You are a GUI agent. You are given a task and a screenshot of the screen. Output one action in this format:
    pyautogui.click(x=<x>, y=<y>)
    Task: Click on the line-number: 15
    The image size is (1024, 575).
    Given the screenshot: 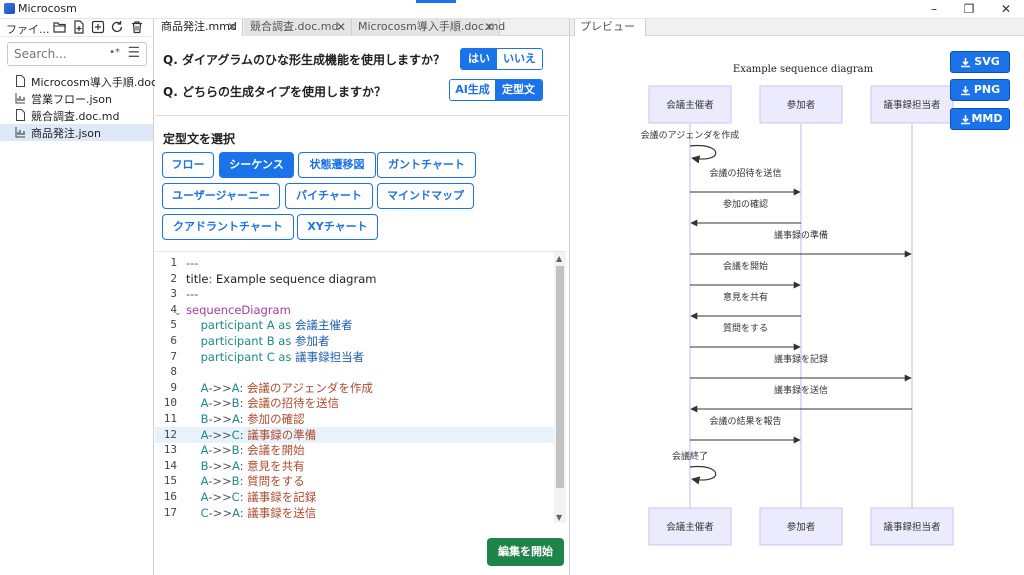 What is the action you would take?
    pyautogui.click(x=170, y=481)
    